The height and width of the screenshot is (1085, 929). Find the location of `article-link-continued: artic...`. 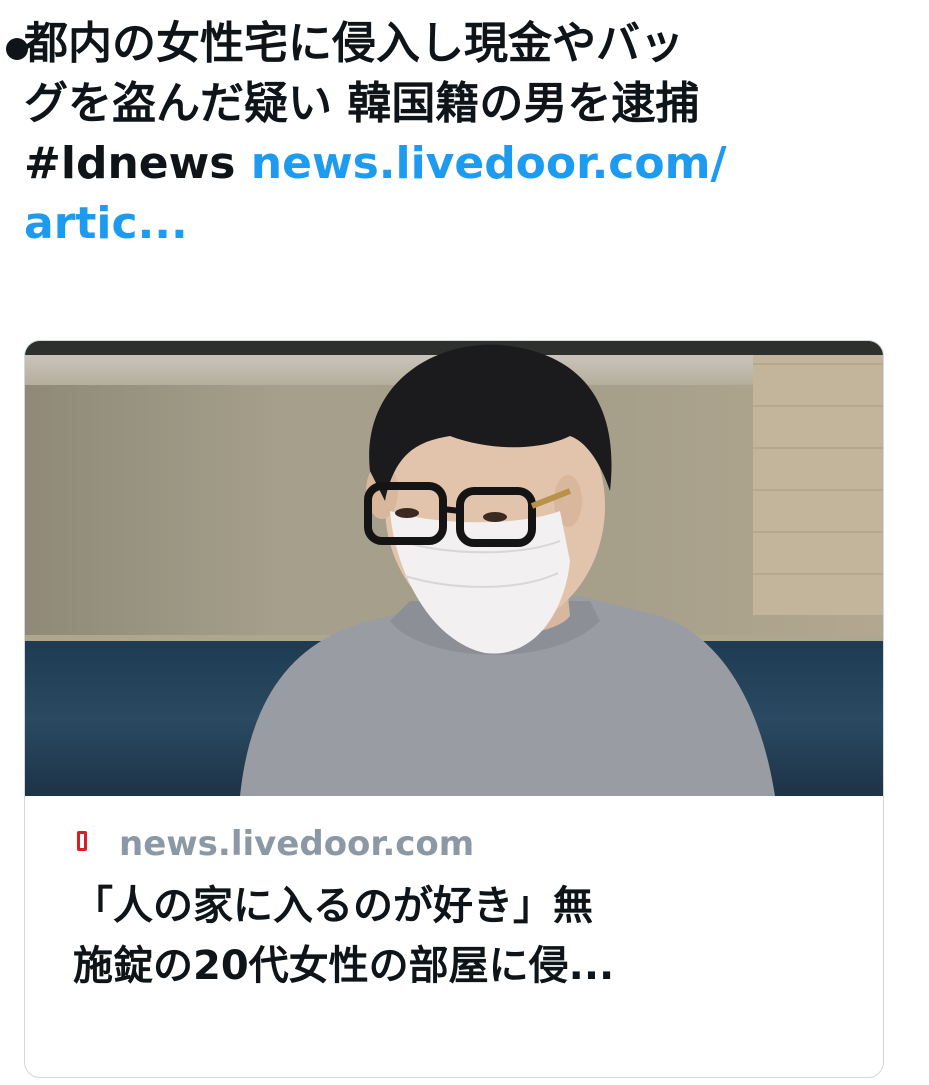

article-link-continued: artic... is located at coordinates (106, 223).